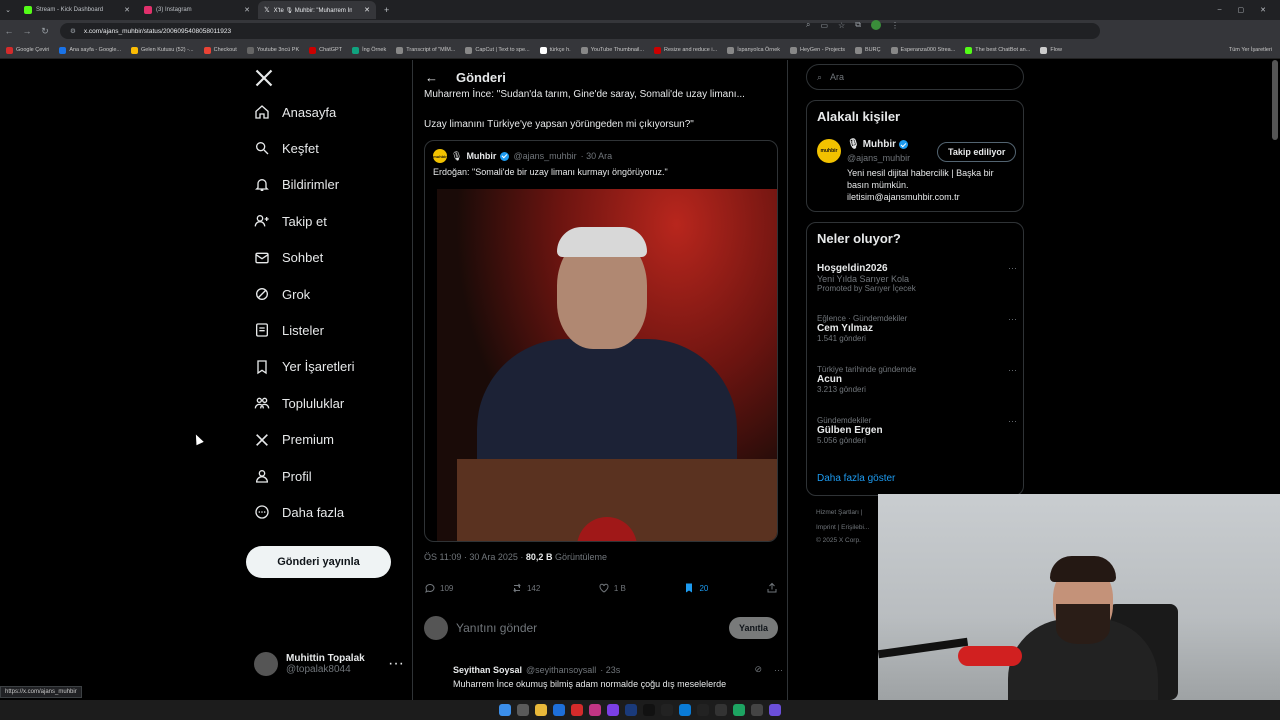  Describe the element at coordinates (289, 330) in the screenshot. I see `nav-lists: Listeler` at that location.